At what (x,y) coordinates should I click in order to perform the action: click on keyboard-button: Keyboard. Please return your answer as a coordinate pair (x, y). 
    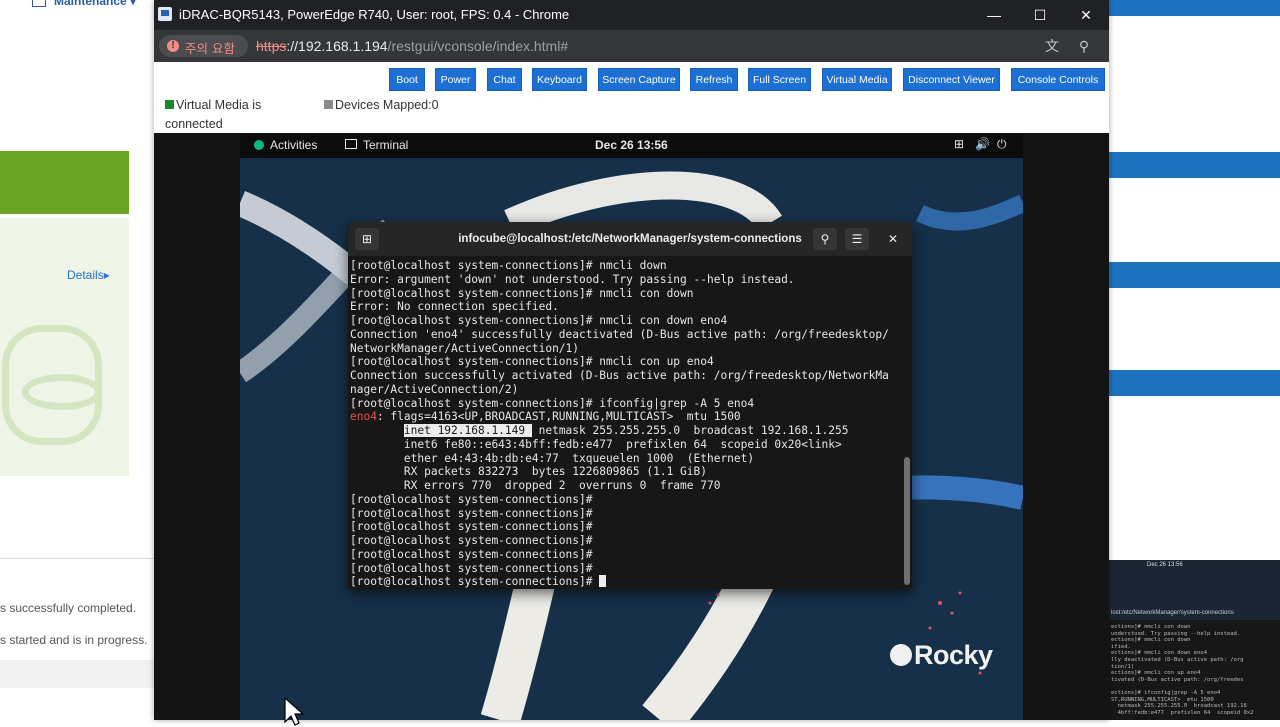
    Looking at the image, I should click on (559, 79).